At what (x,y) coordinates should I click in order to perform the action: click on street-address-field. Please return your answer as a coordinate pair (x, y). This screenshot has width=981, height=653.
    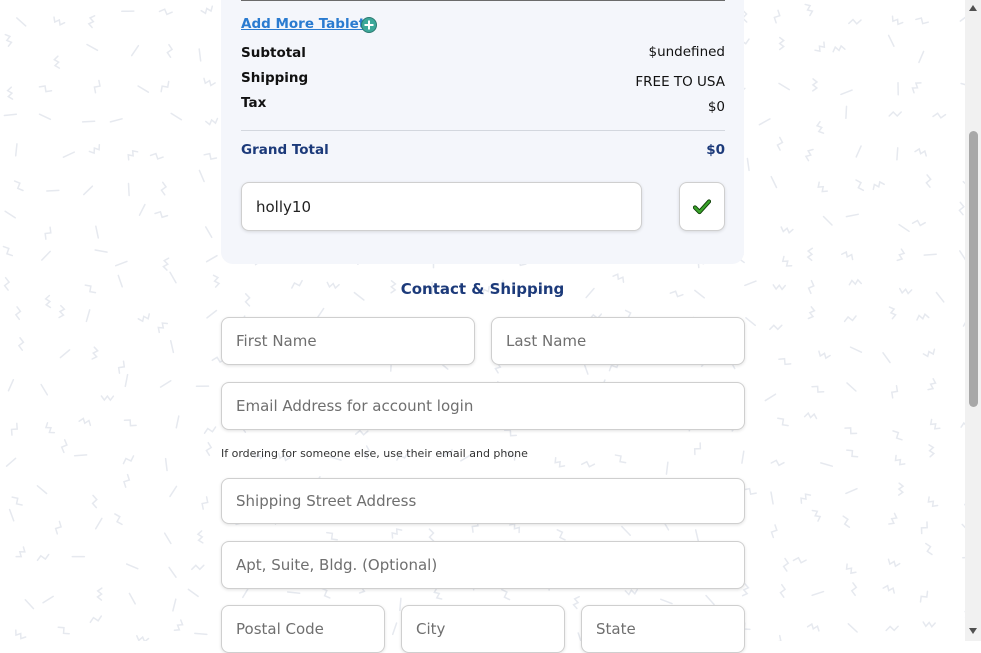
    Looking at the image, I should click on (483, 501).